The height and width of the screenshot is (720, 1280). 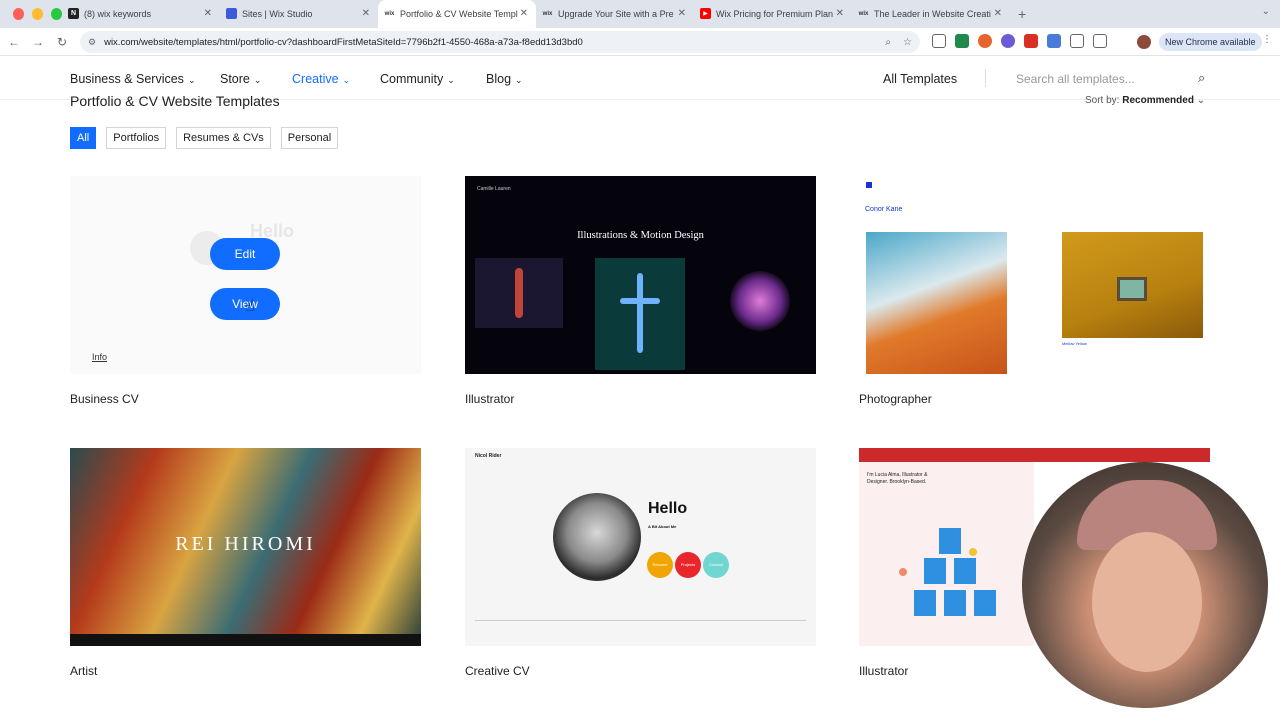 I want to click on zoom-icon: ⌕, so click(x=888, y=42).